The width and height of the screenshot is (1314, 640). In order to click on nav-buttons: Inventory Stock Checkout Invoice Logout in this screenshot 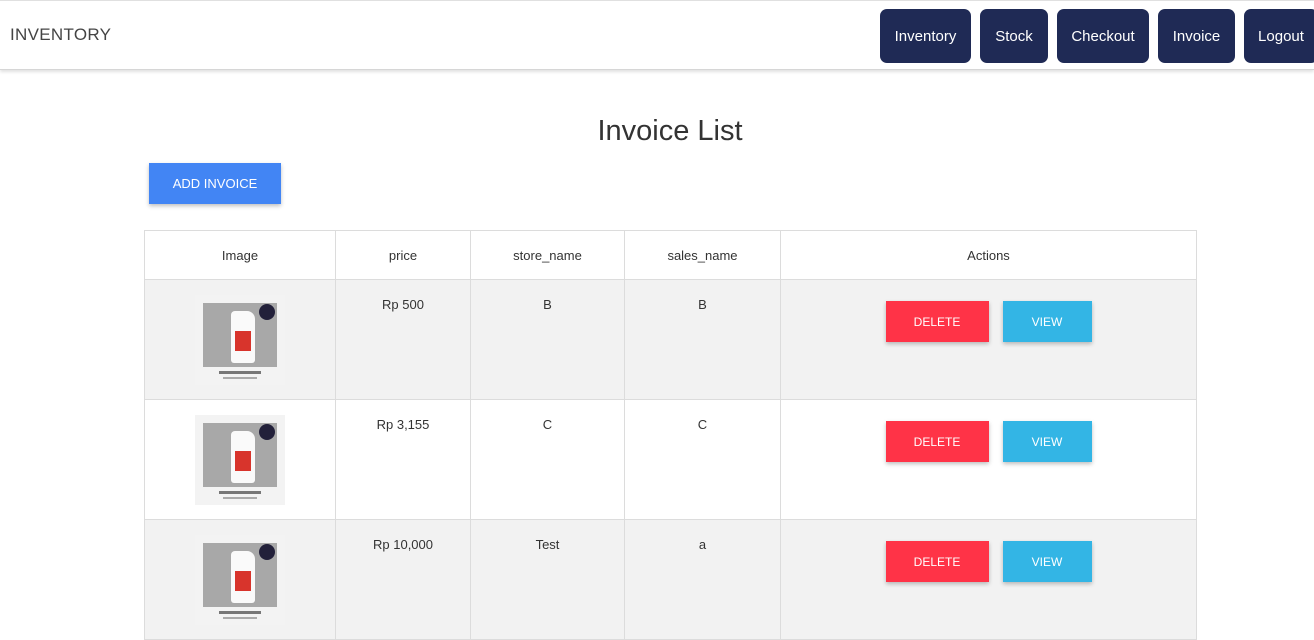, I will do `click(1097, 36)`.